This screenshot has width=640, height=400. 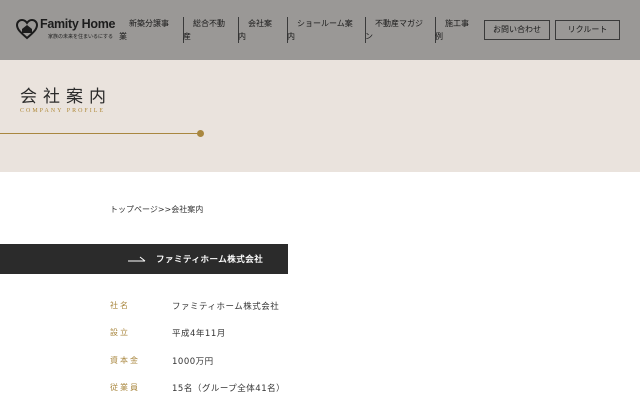 I want to click on hero-divider-line, so click(x=100, y=133).